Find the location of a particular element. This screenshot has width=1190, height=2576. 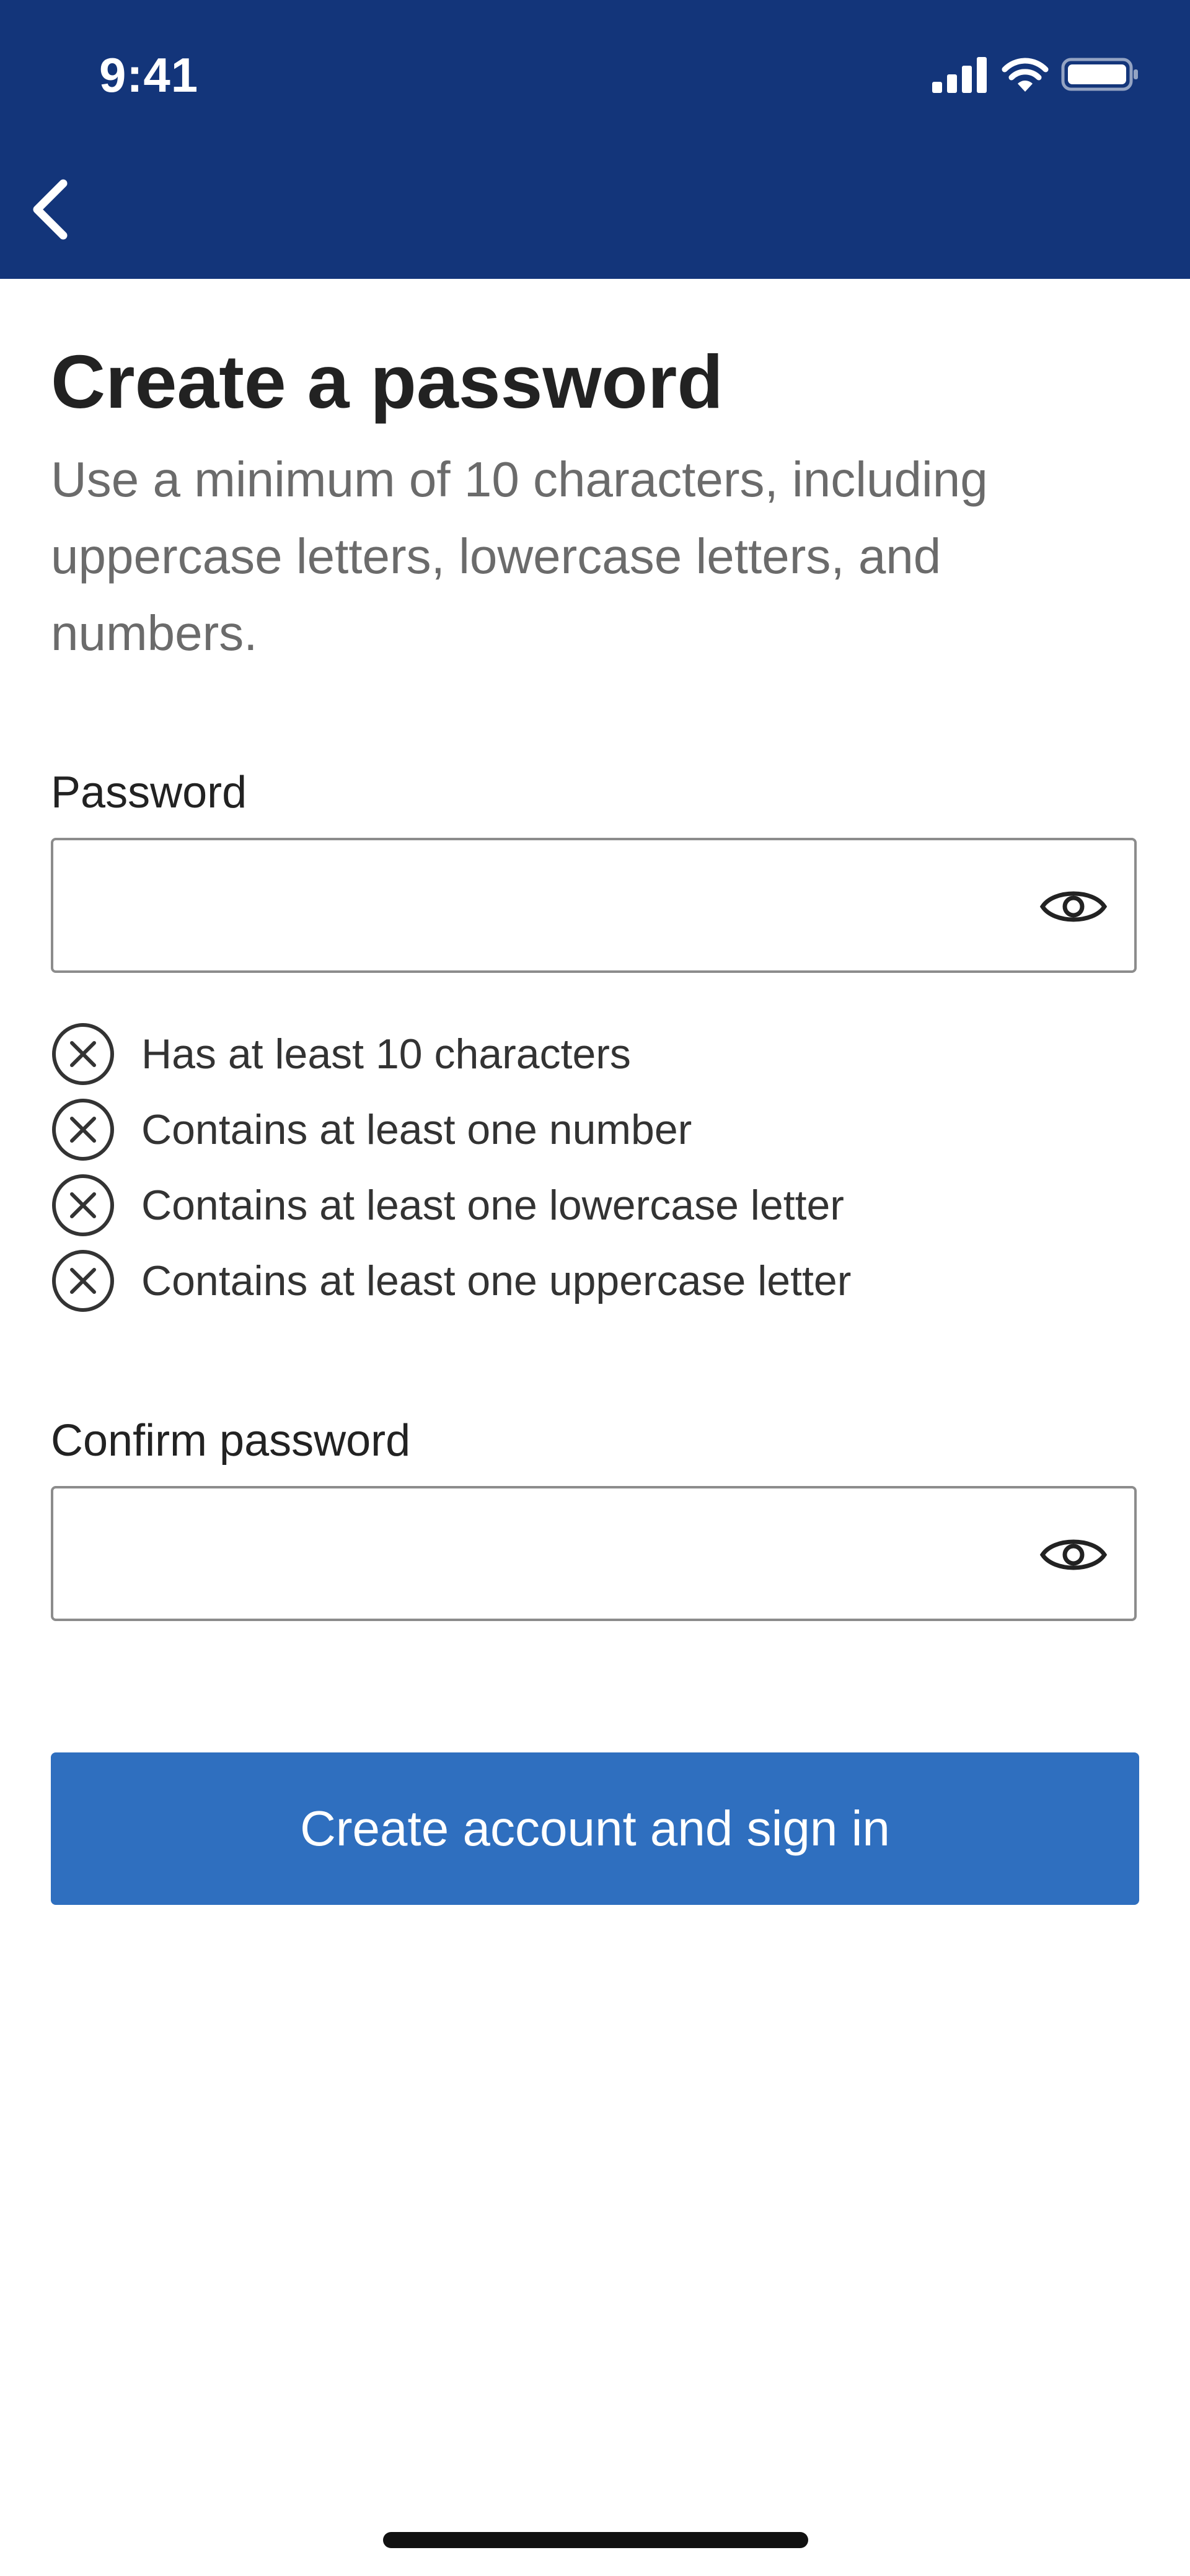

back-button is located at coordinates (50, 210).